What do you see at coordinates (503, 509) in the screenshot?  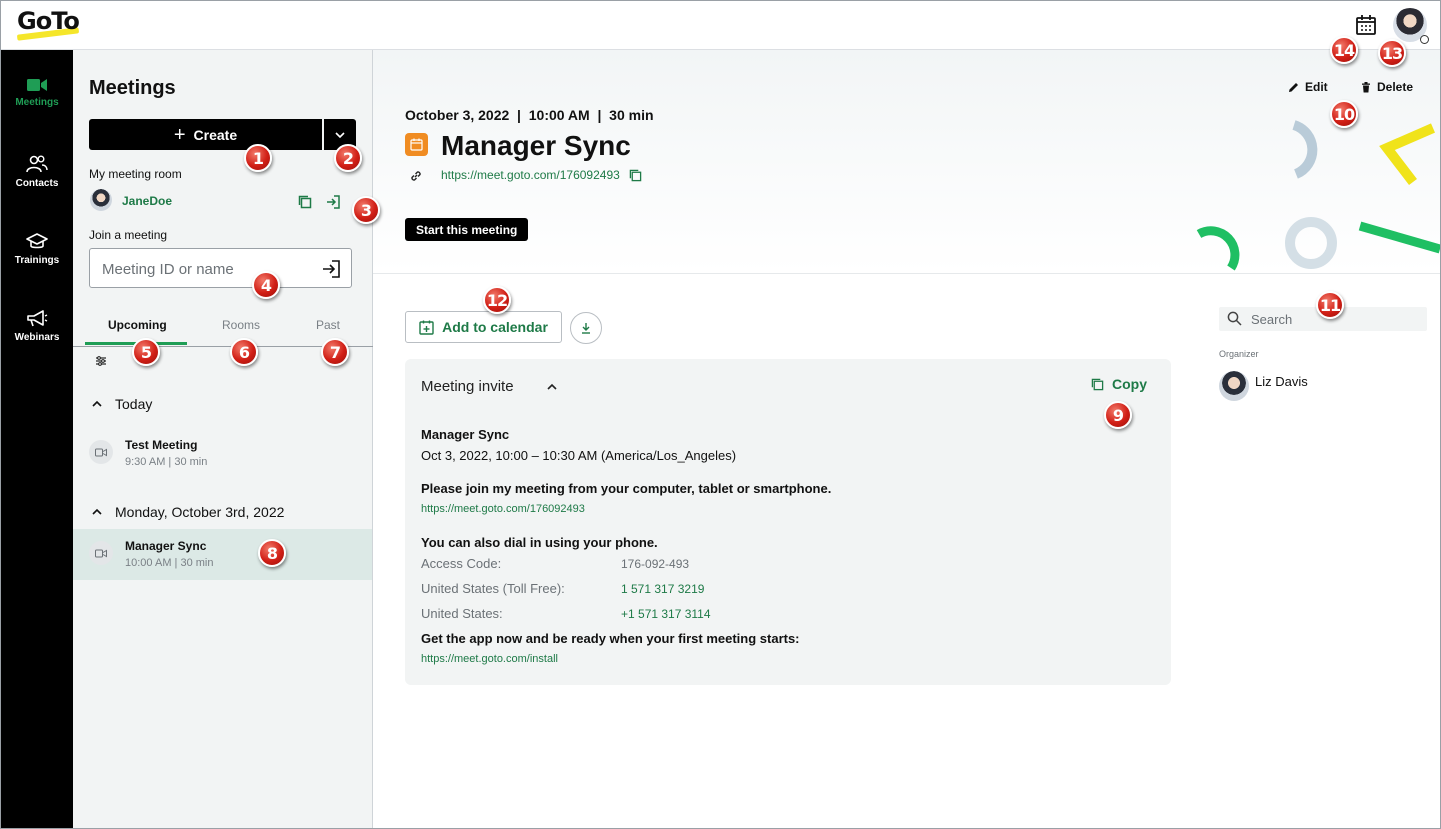 I see `invite-join-link: https://meet.goto.com/176092493` at bounding box center [503, 509].